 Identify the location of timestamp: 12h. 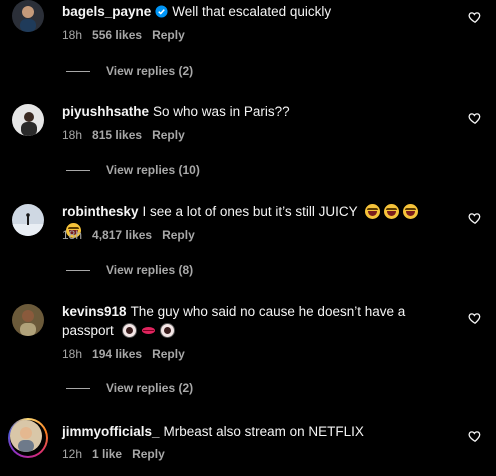
(72, 454).